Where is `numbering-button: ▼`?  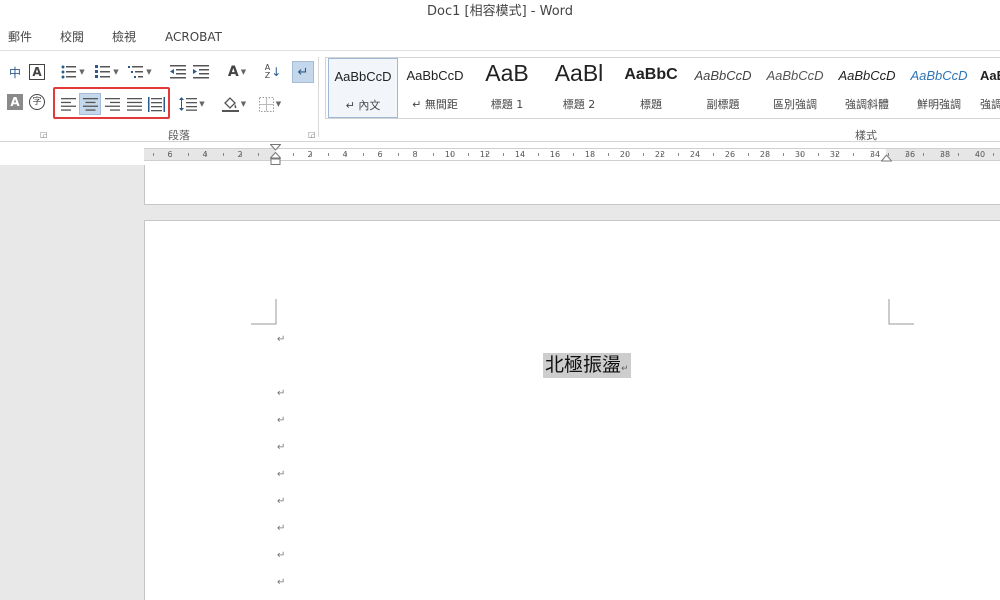 numbering-button: ▼ is located at coordinates (107, 72).